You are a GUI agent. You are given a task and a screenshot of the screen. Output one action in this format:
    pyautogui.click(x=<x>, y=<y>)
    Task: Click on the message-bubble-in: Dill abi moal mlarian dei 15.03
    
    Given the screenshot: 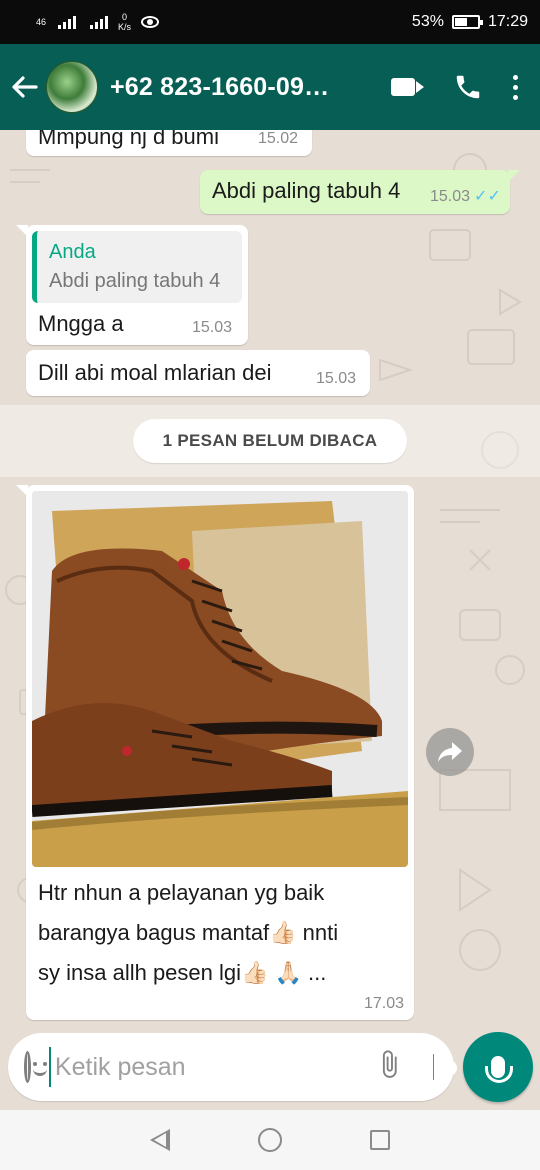 What is the action you would take?
    pyautogui.click(x=198, y=373)
    